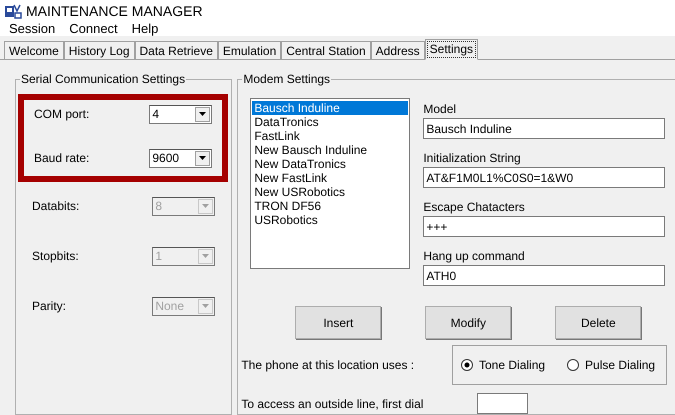 This screenshot has width=675, height=415. I want to click on tab: Central Station, so click(326, 50).